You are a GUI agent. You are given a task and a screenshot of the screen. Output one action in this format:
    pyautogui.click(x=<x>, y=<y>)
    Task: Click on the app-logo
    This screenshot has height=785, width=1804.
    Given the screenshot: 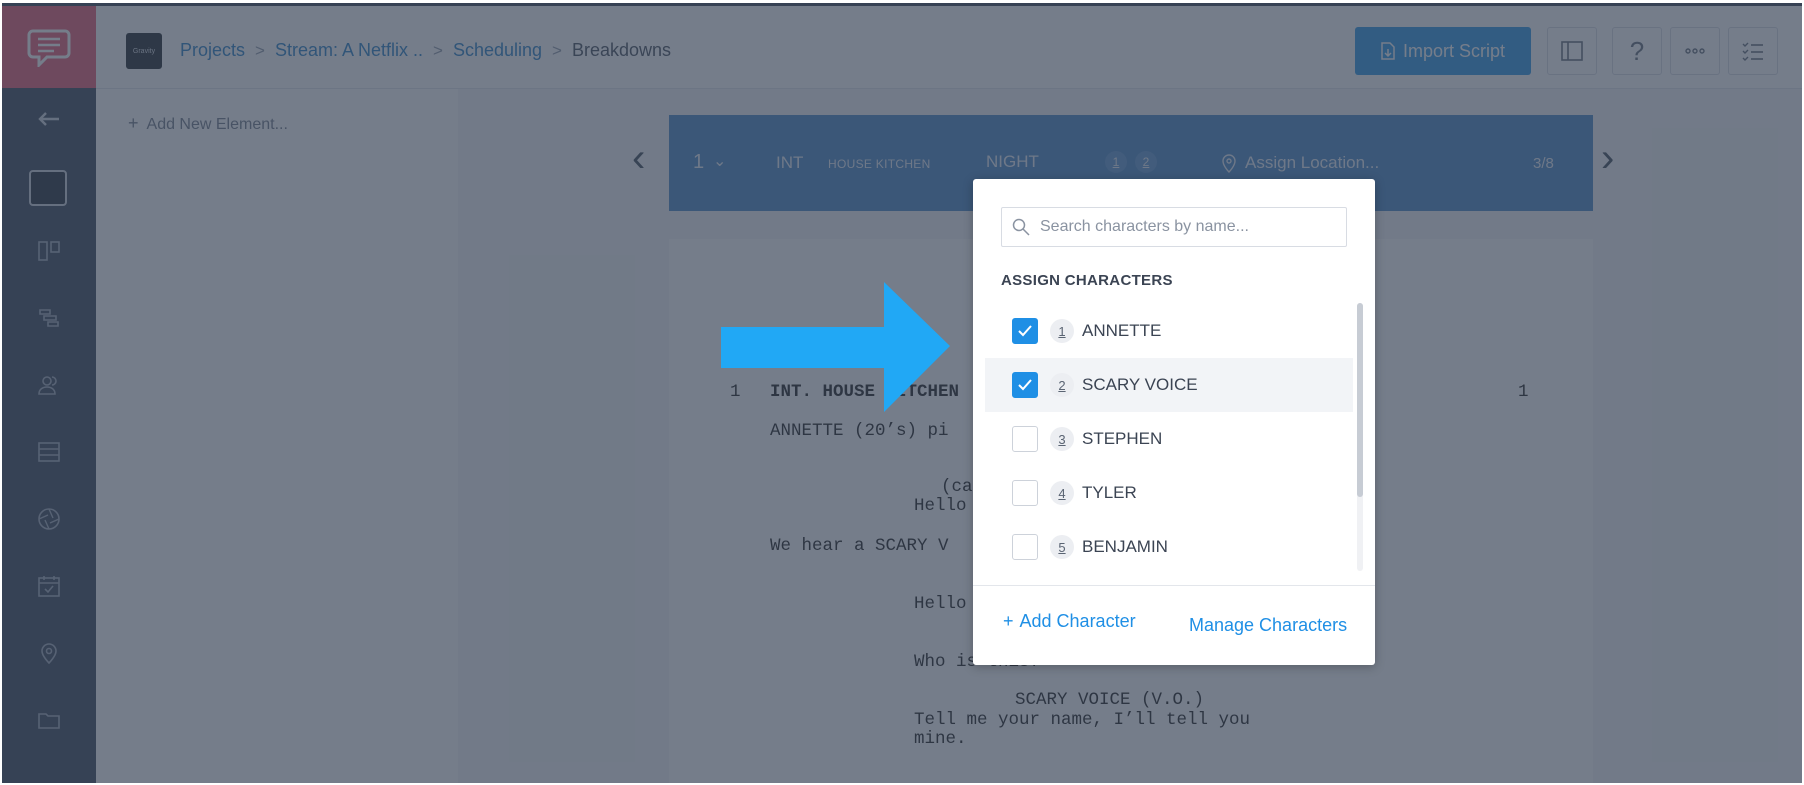 What is the action you would take?
    pyautogui.click(x=49, y=47)
    